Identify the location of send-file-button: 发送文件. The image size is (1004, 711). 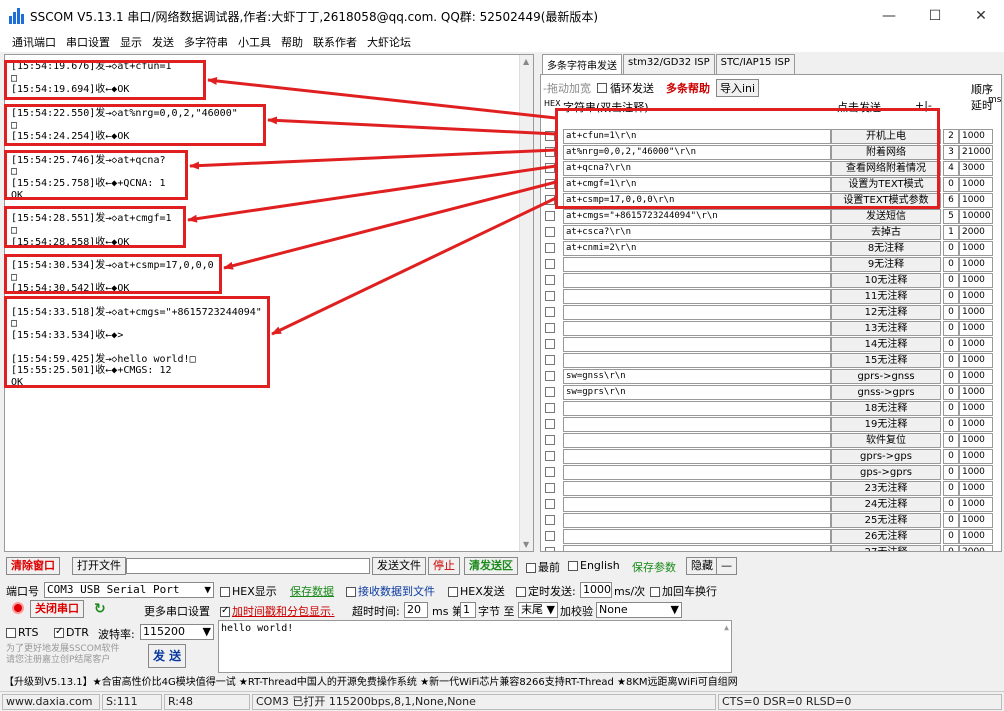
(399, 566).